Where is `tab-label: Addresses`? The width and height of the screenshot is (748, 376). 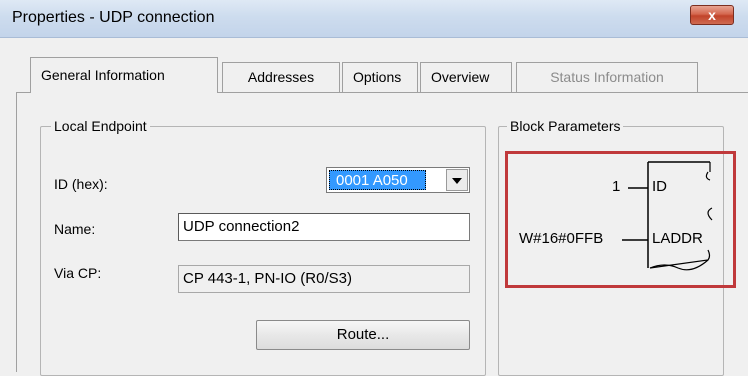 tab-label: Addresses is located at coordinates (281, 77).